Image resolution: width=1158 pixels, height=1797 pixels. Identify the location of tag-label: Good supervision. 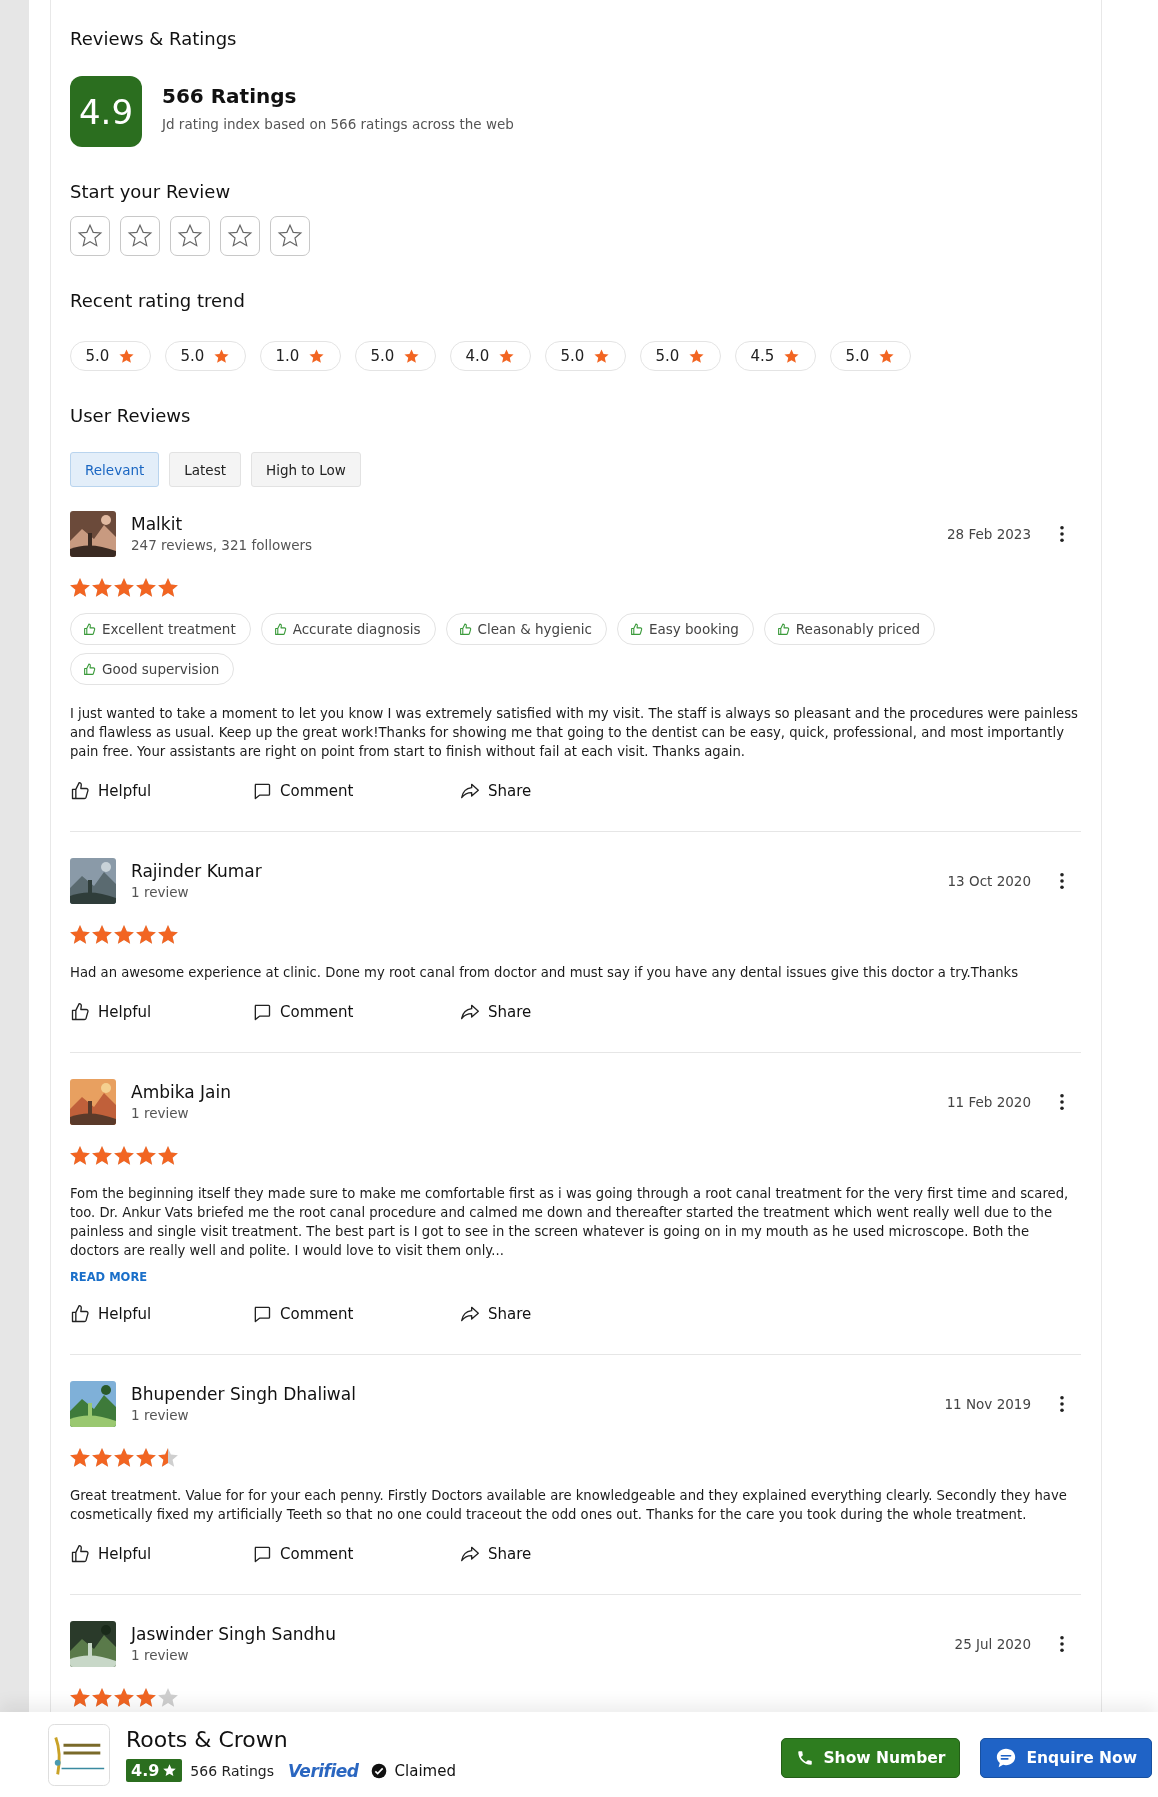
(161, 669).